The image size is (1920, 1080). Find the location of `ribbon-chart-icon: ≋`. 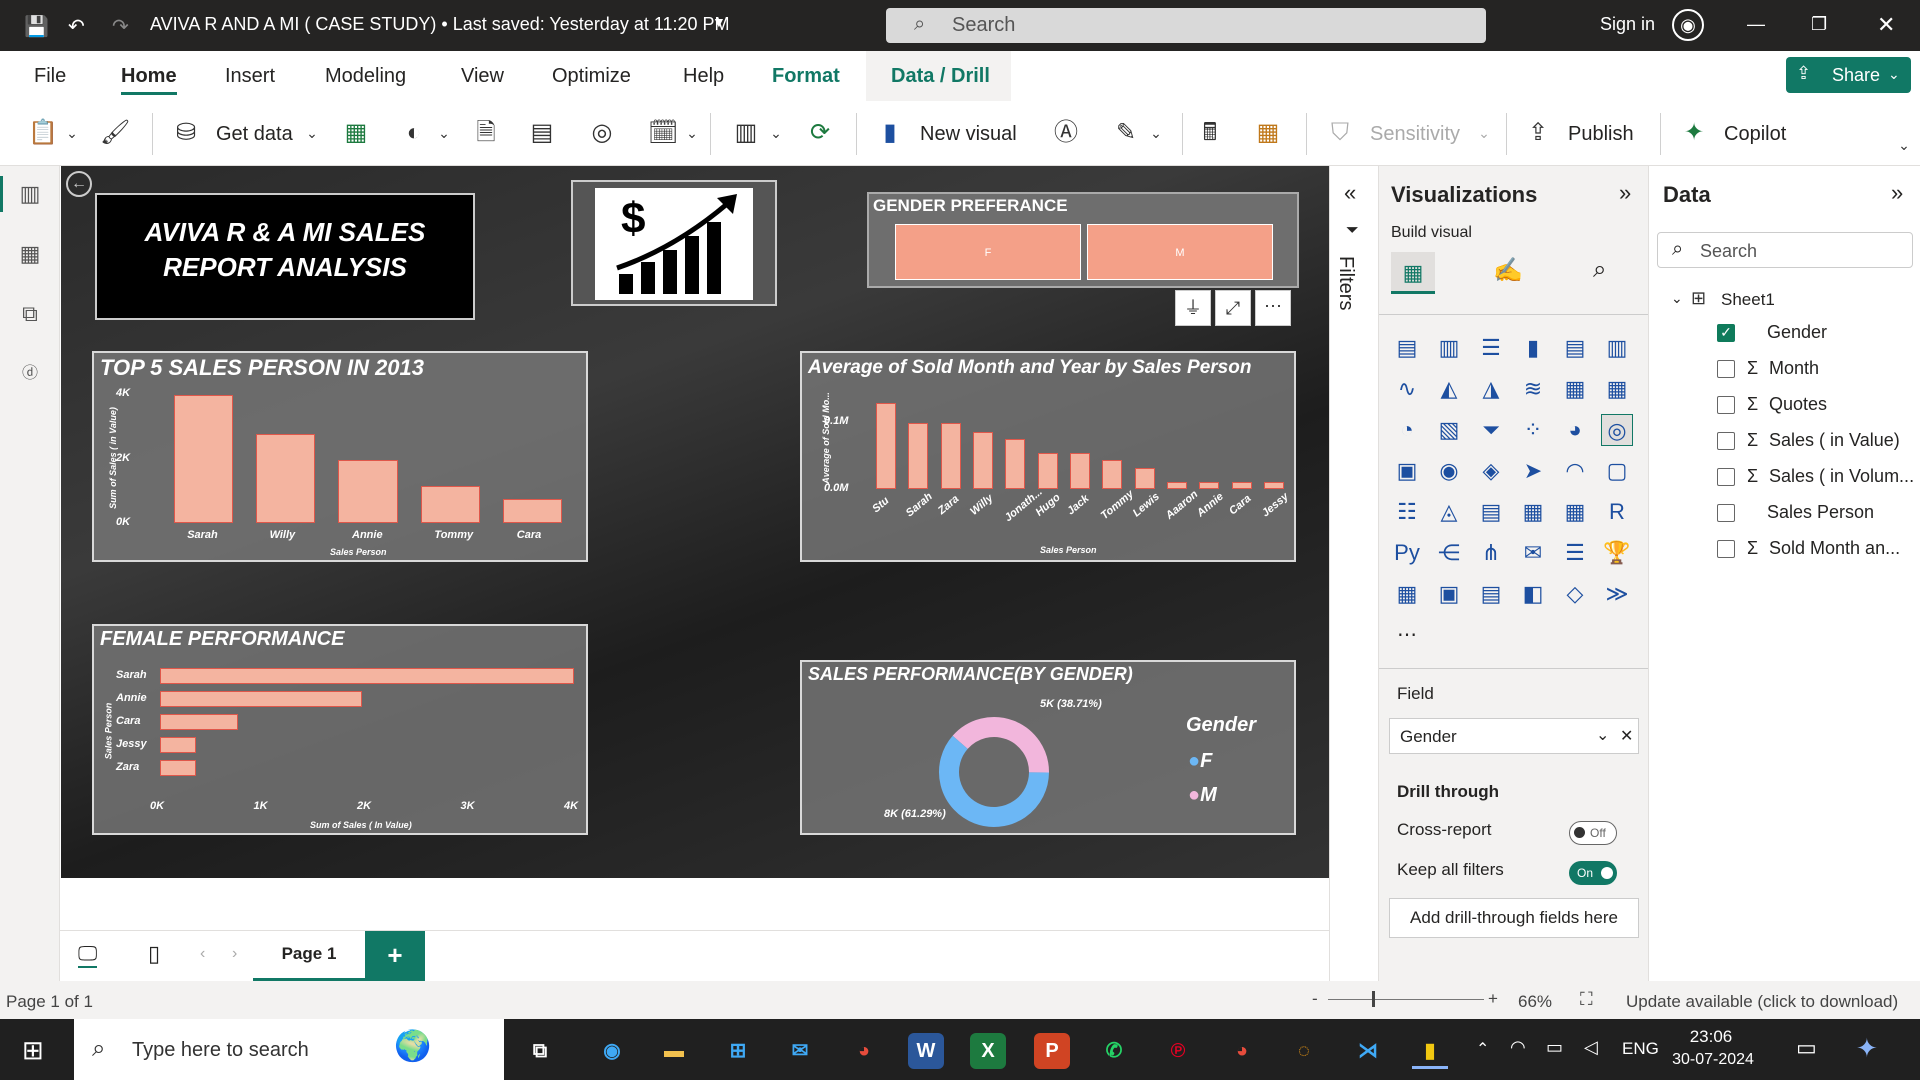

ribbon-chart-icon: ≋ is located at coordinates (1533, 389).